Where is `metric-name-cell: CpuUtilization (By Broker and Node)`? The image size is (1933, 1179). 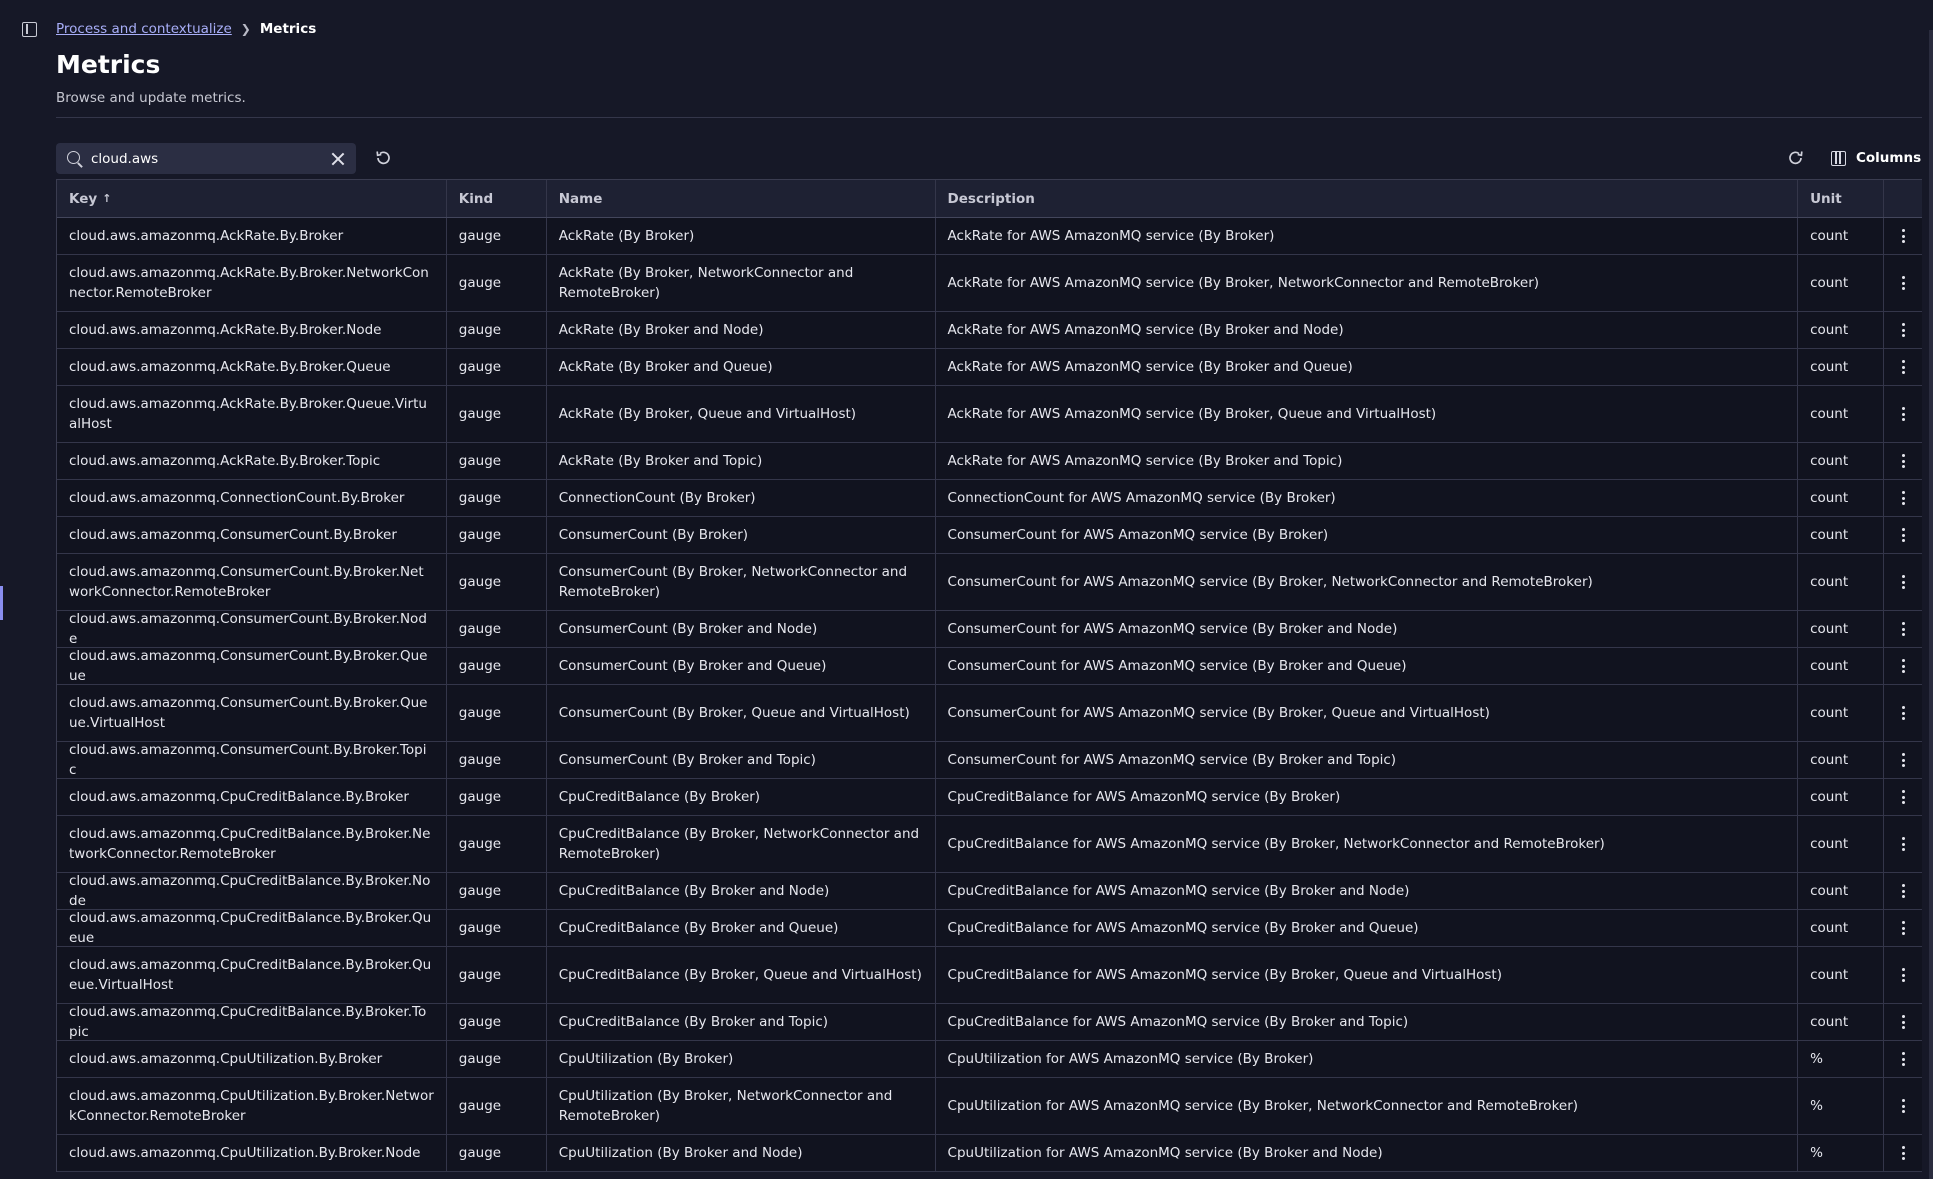
metric-name-cell: CpuUtilization (By Broker and Node) is located at coordinates (741, 1153).